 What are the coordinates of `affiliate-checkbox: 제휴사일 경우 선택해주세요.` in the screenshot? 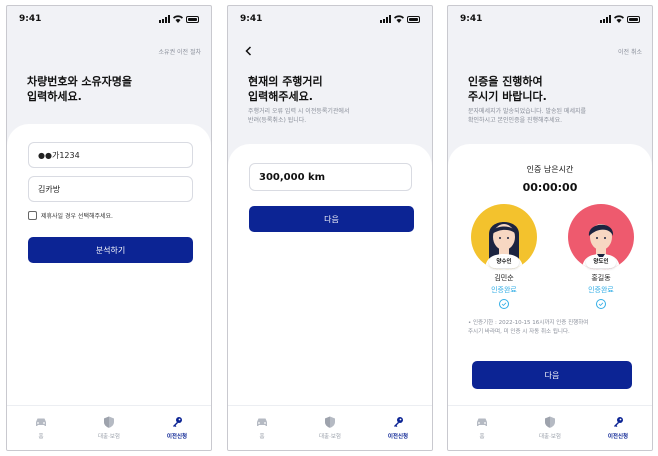 It's located at (70, 215).